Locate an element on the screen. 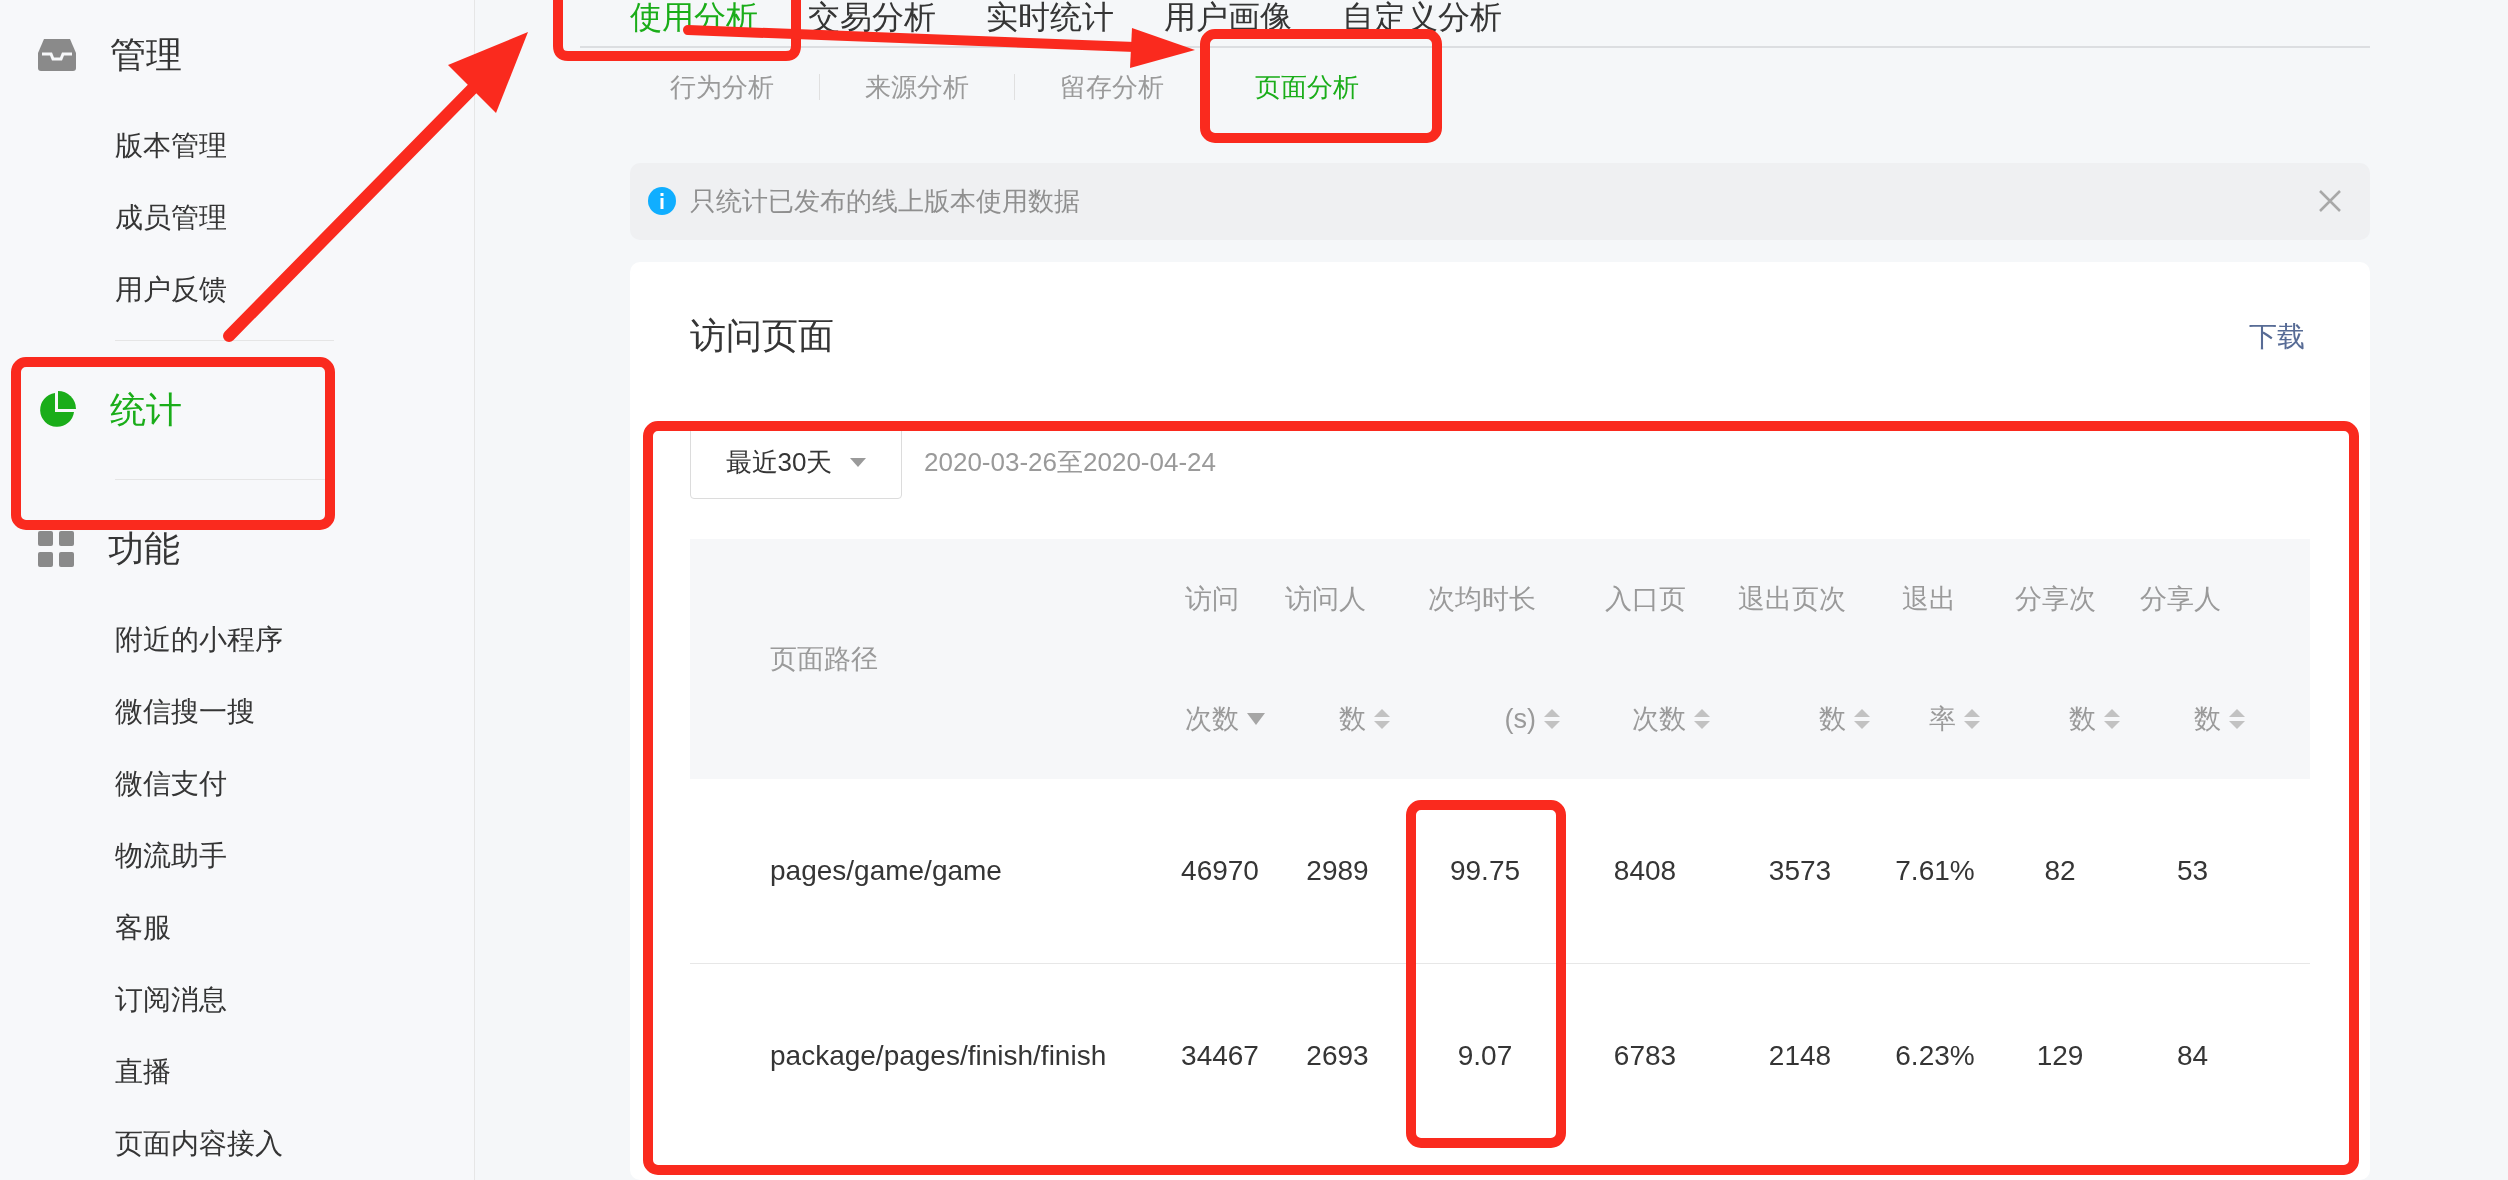  table-cell: 8408 is located at coordinates (1645, 870).